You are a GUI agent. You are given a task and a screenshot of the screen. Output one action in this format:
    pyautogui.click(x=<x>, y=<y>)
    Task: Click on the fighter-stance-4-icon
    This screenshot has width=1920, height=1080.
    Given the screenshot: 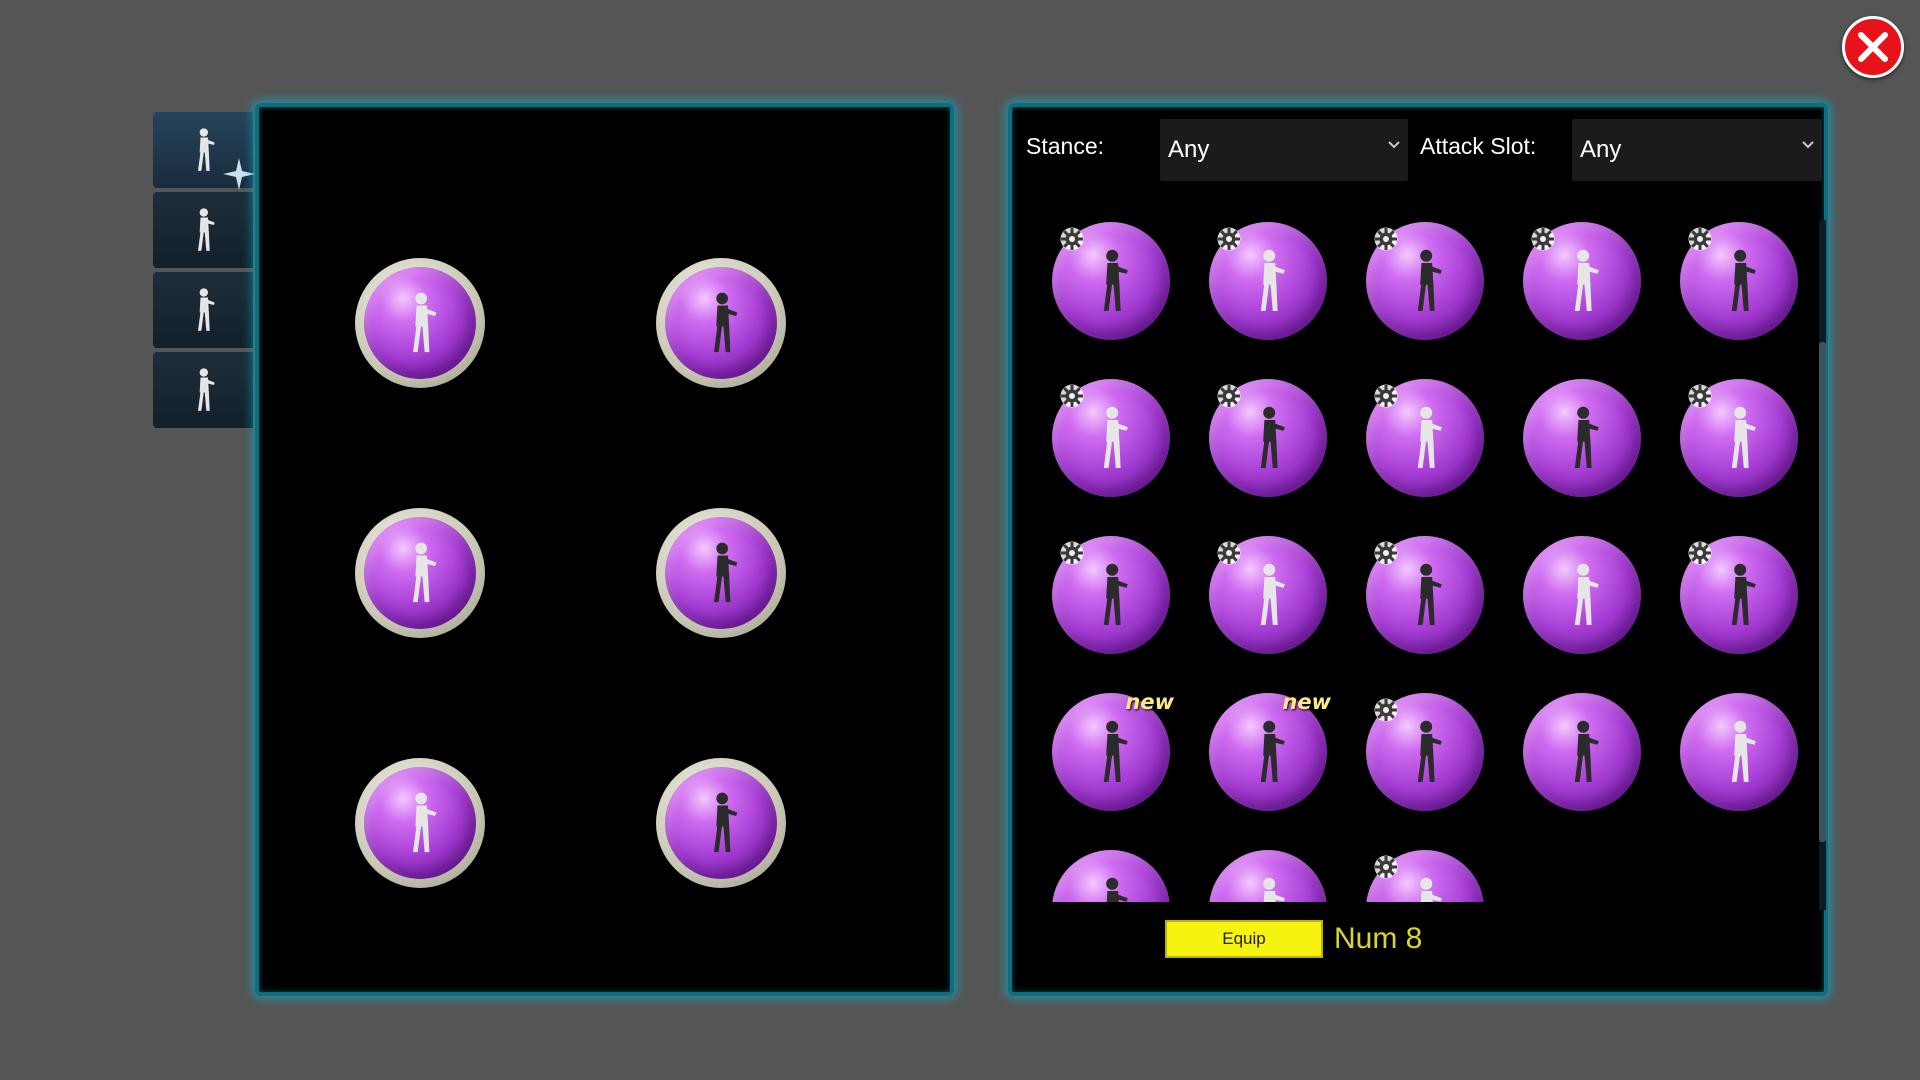 What is the action you would take?
    pyautogui.click(x=206, y=389)
    